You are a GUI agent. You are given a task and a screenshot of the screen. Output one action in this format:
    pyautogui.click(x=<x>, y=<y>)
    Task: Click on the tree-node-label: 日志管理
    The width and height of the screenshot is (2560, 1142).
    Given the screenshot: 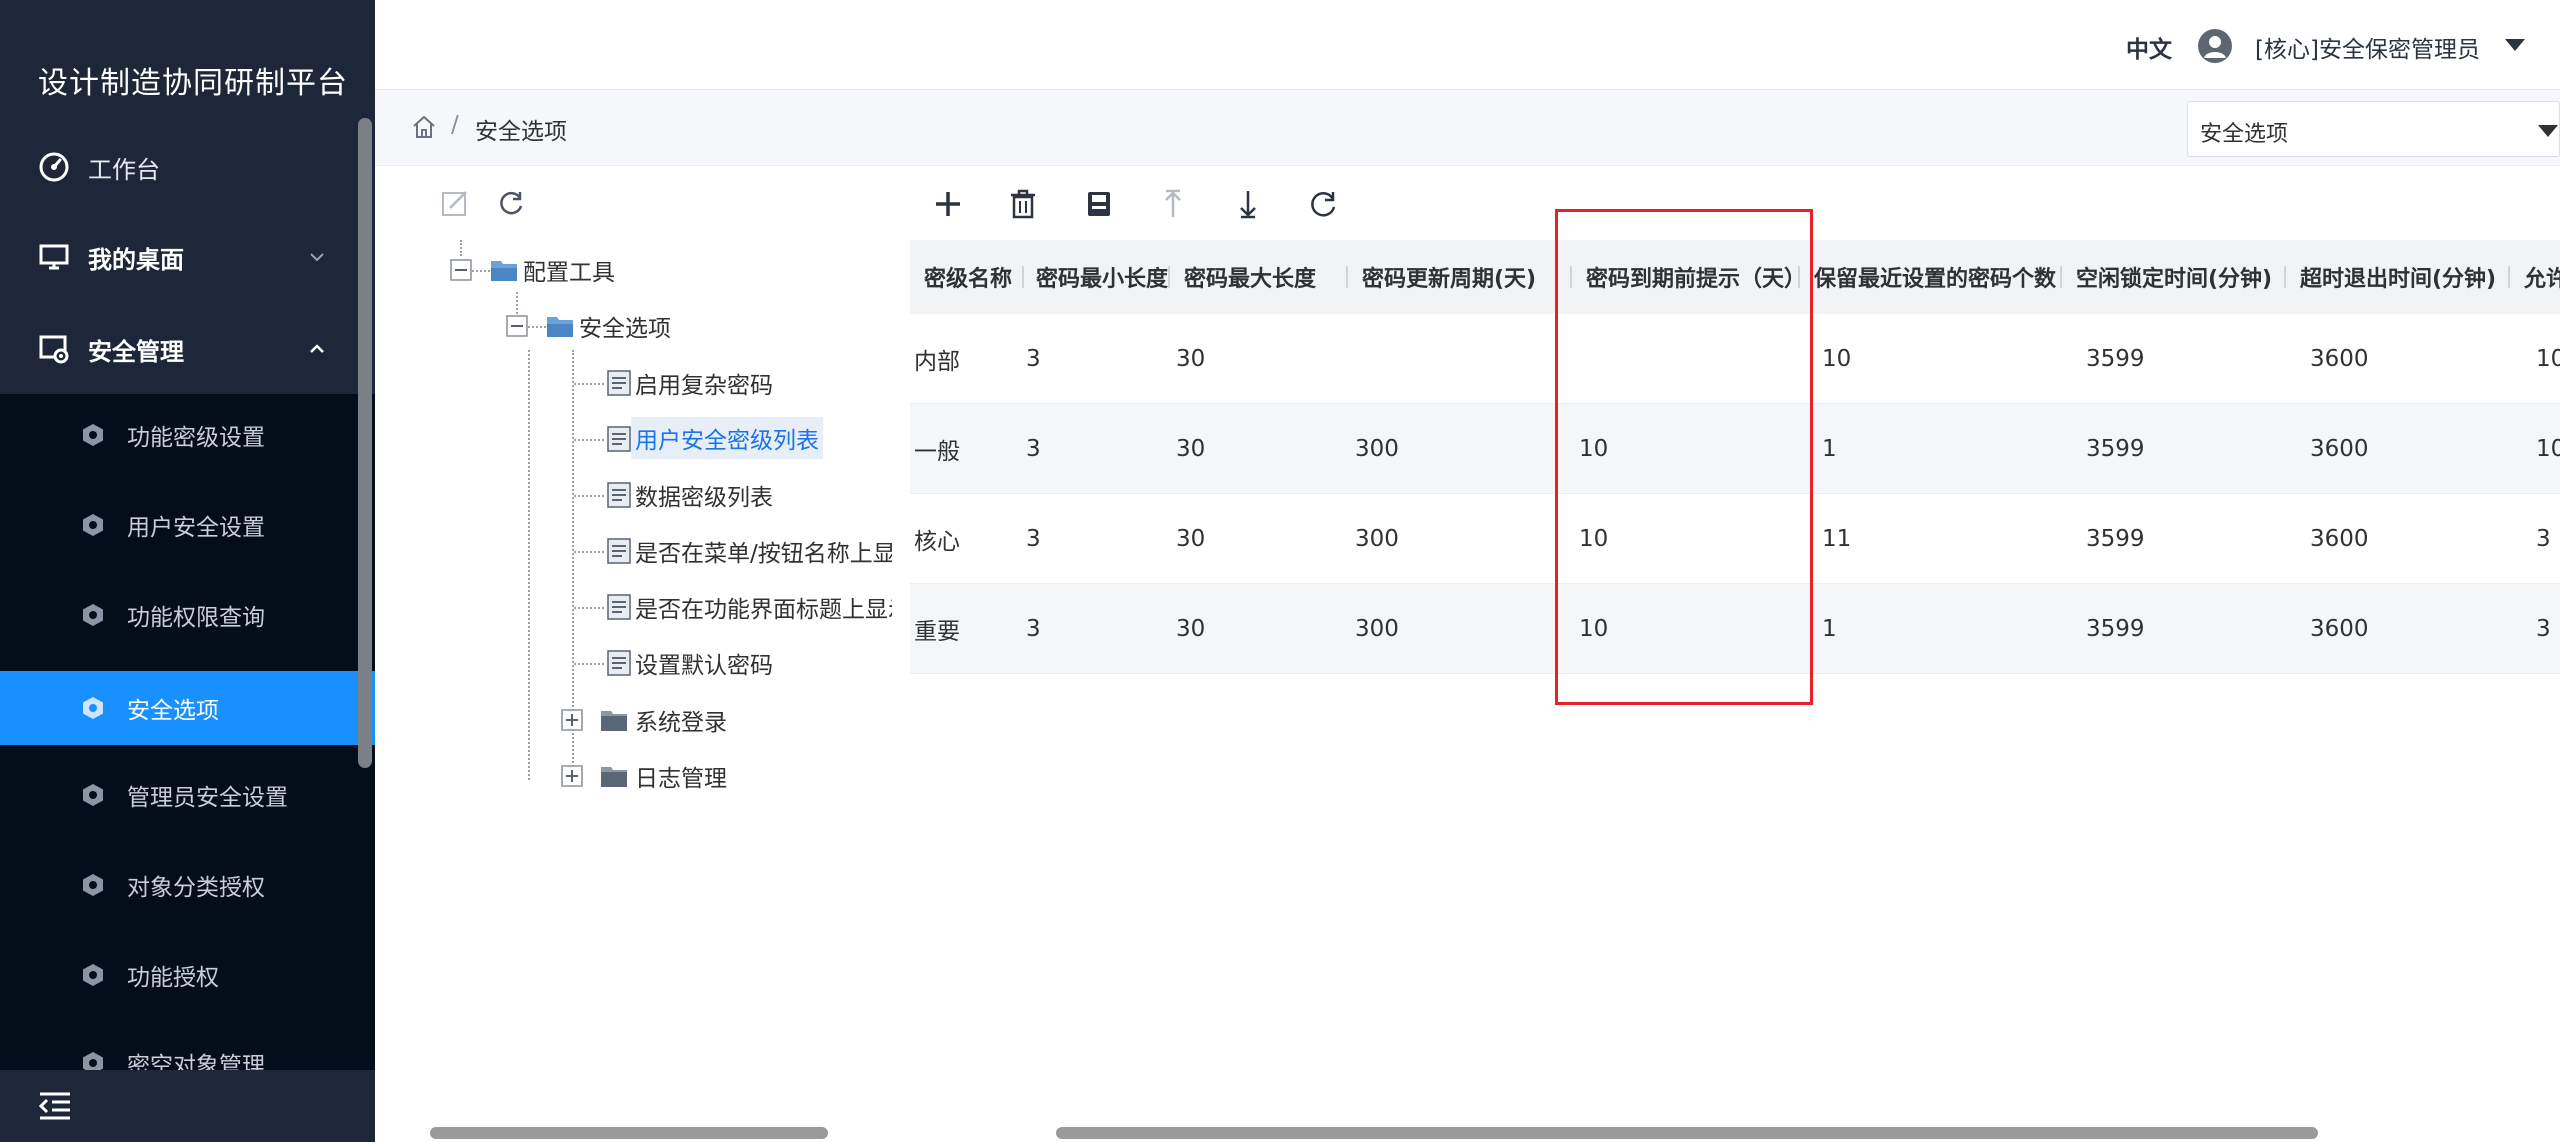 What is the action you would take?
    pyautogui.click(x=681, y=779)
    